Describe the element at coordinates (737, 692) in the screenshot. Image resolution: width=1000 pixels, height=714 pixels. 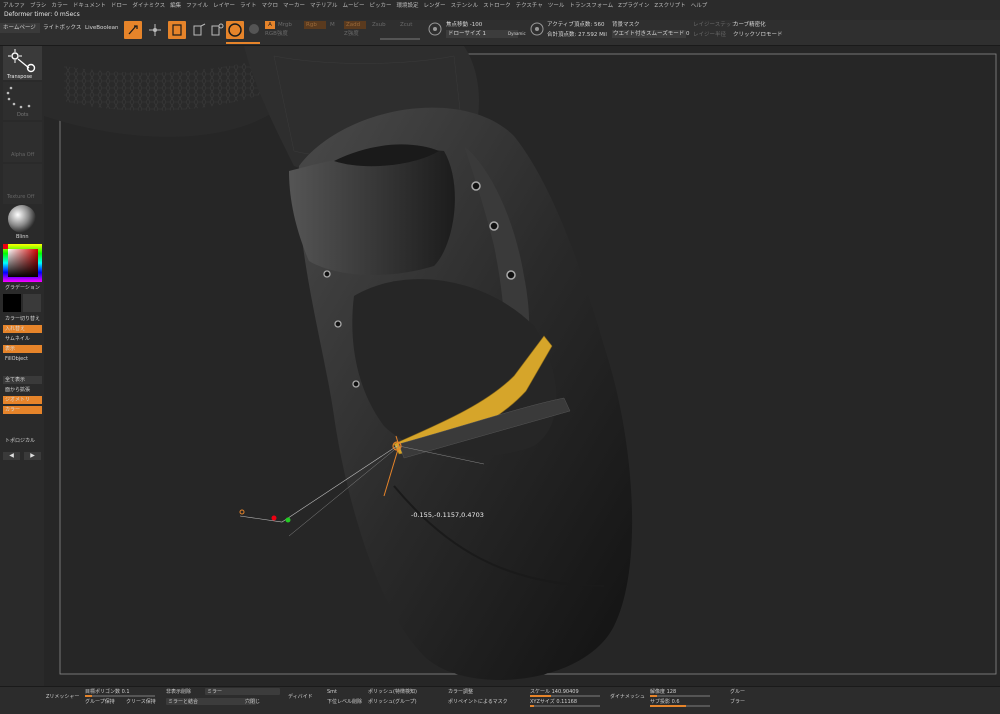
I see `group-button: グルー` at that location.